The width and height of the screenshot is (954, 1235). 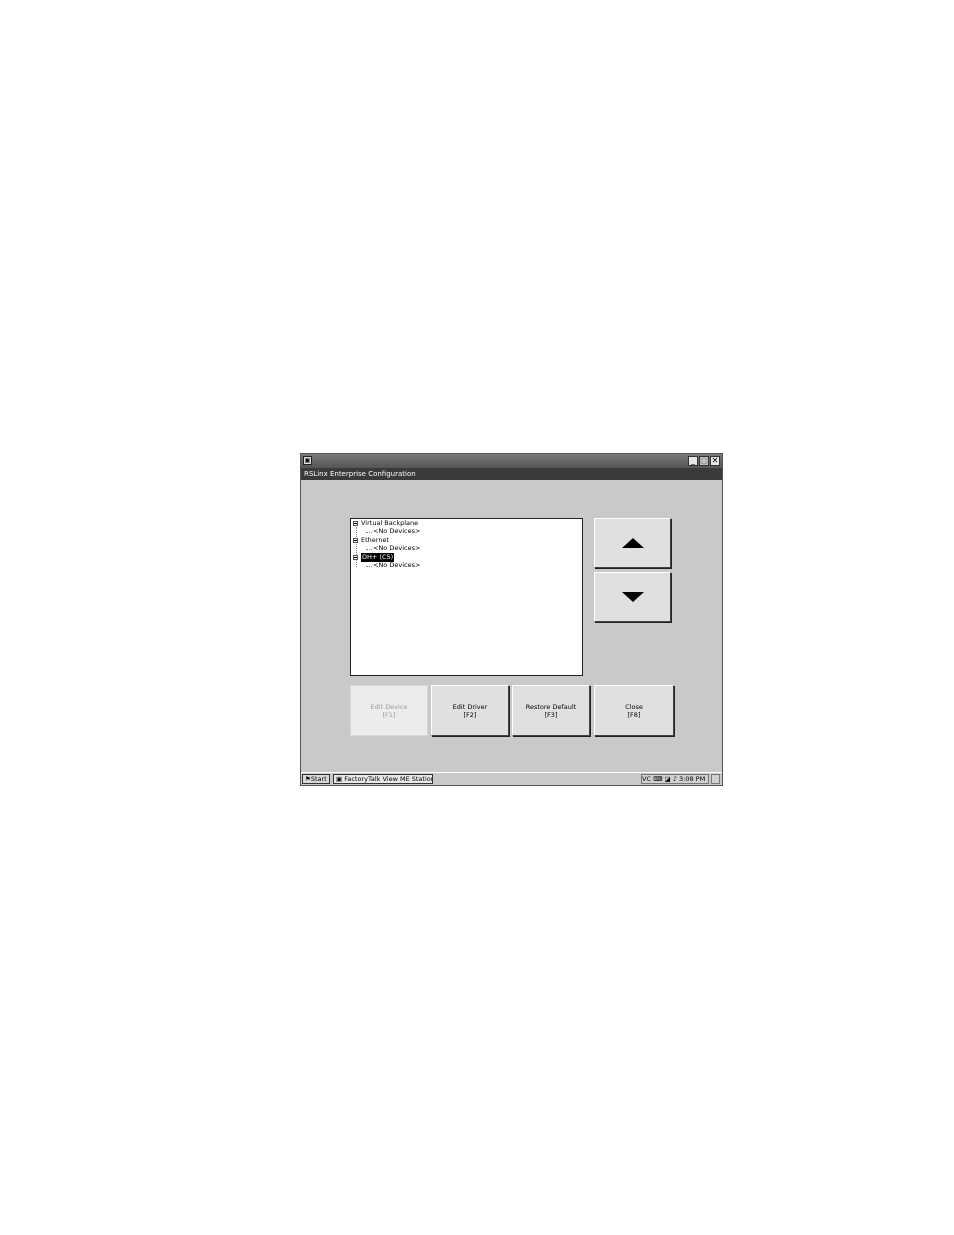 I want to click on close-window-button: ✕, so click(x=715, y=461).